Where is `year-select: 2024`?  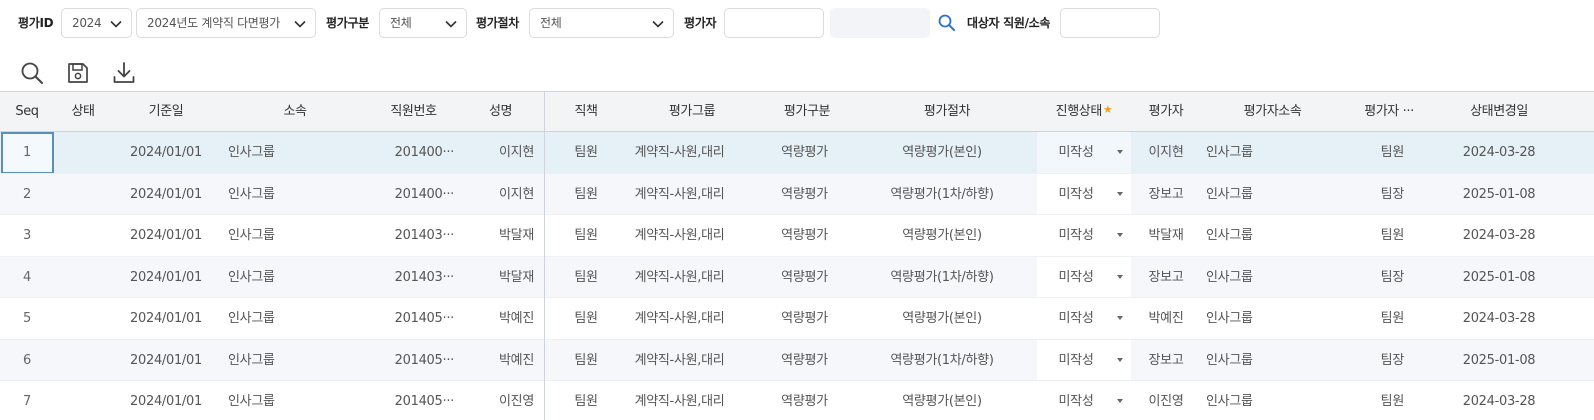
year-select: 2024 is located at coordinates (96, 23).